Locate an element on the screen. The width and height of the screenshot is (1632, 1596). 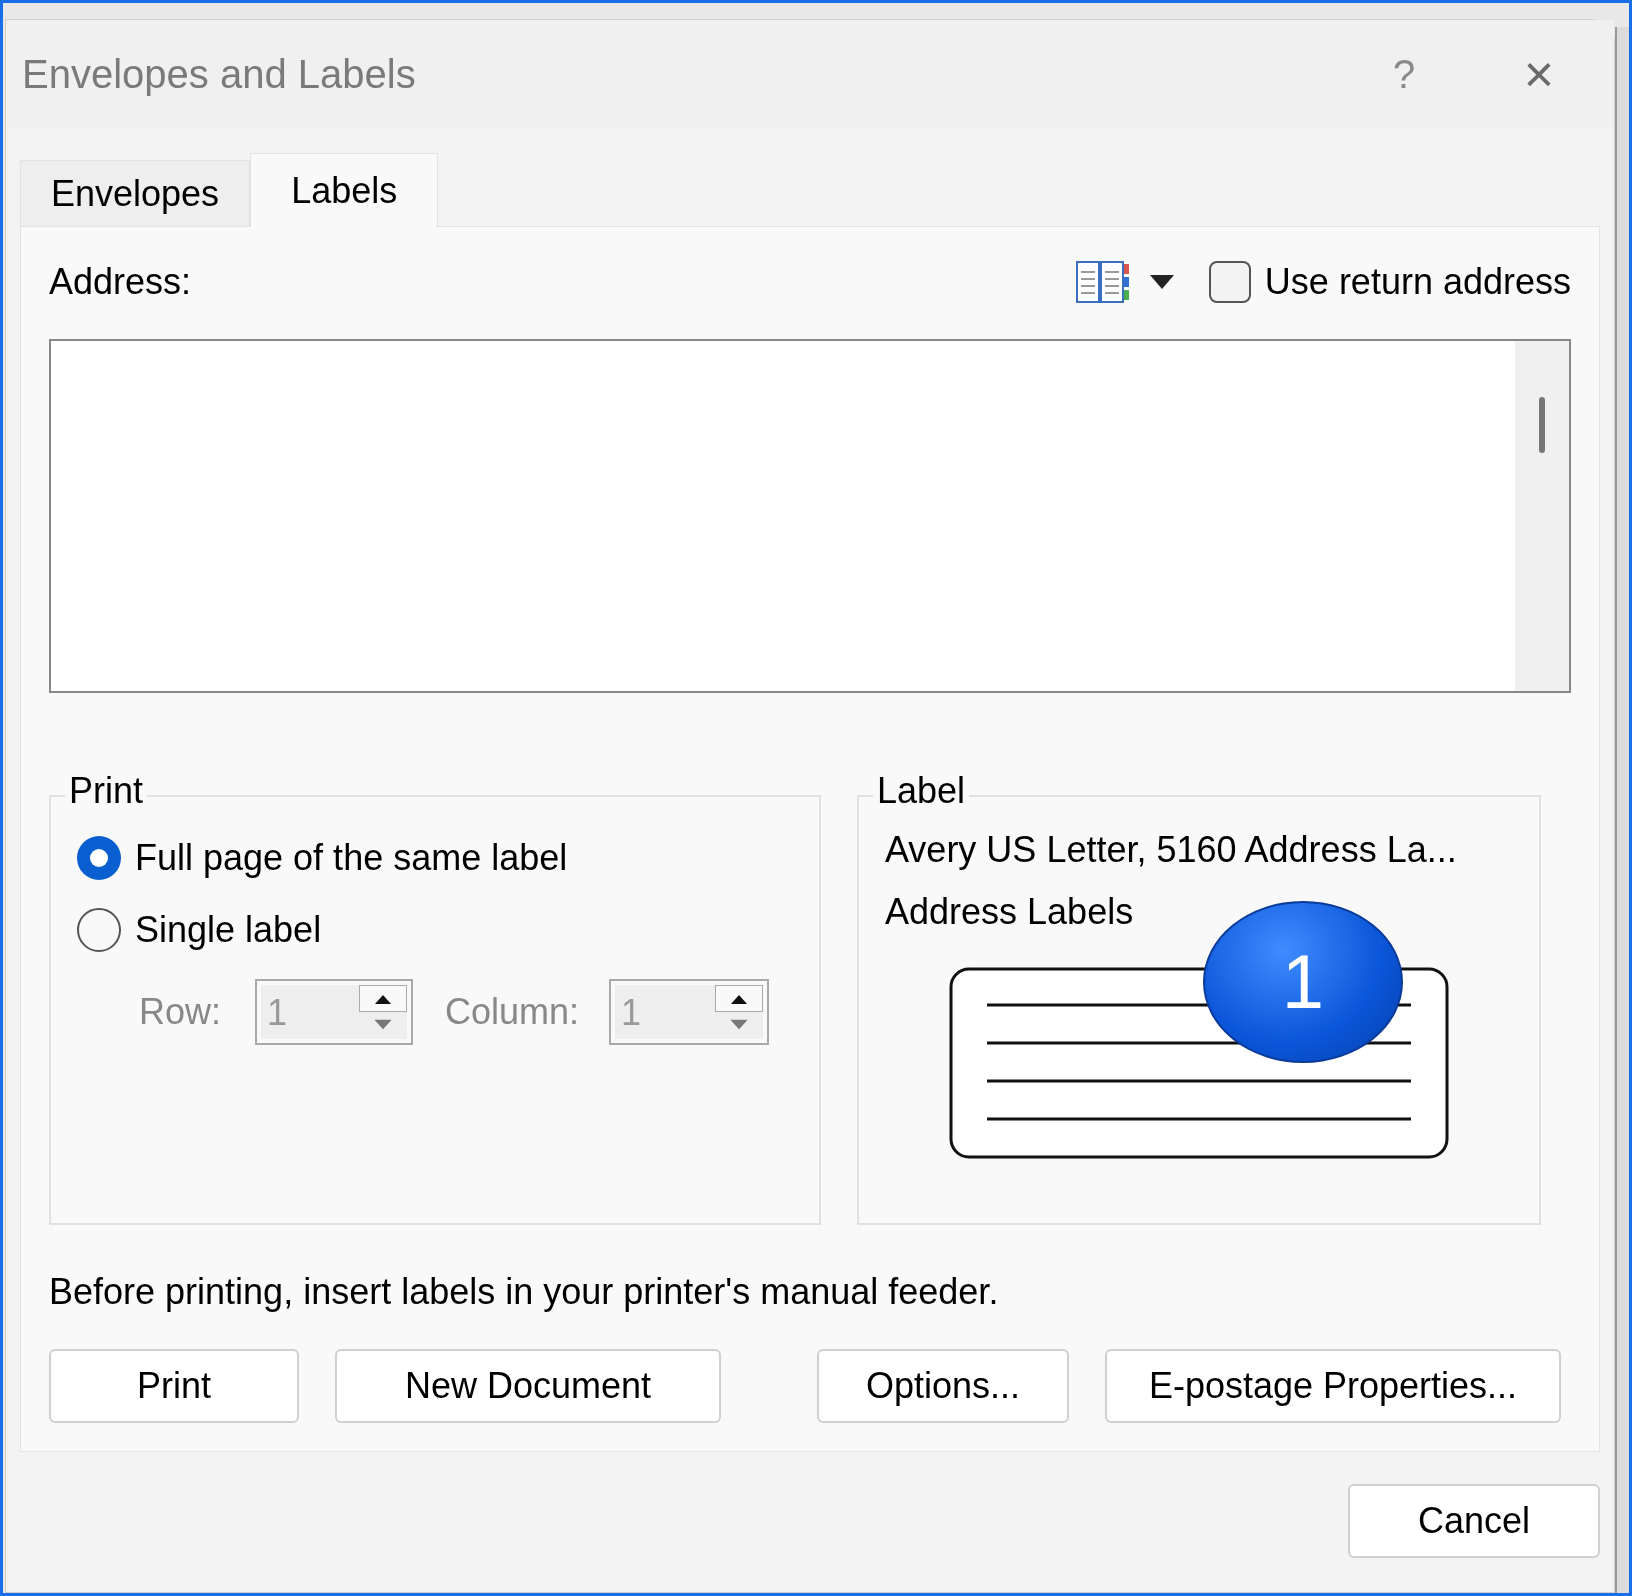
row-value: 1 is located at coordinates (310, 1012).